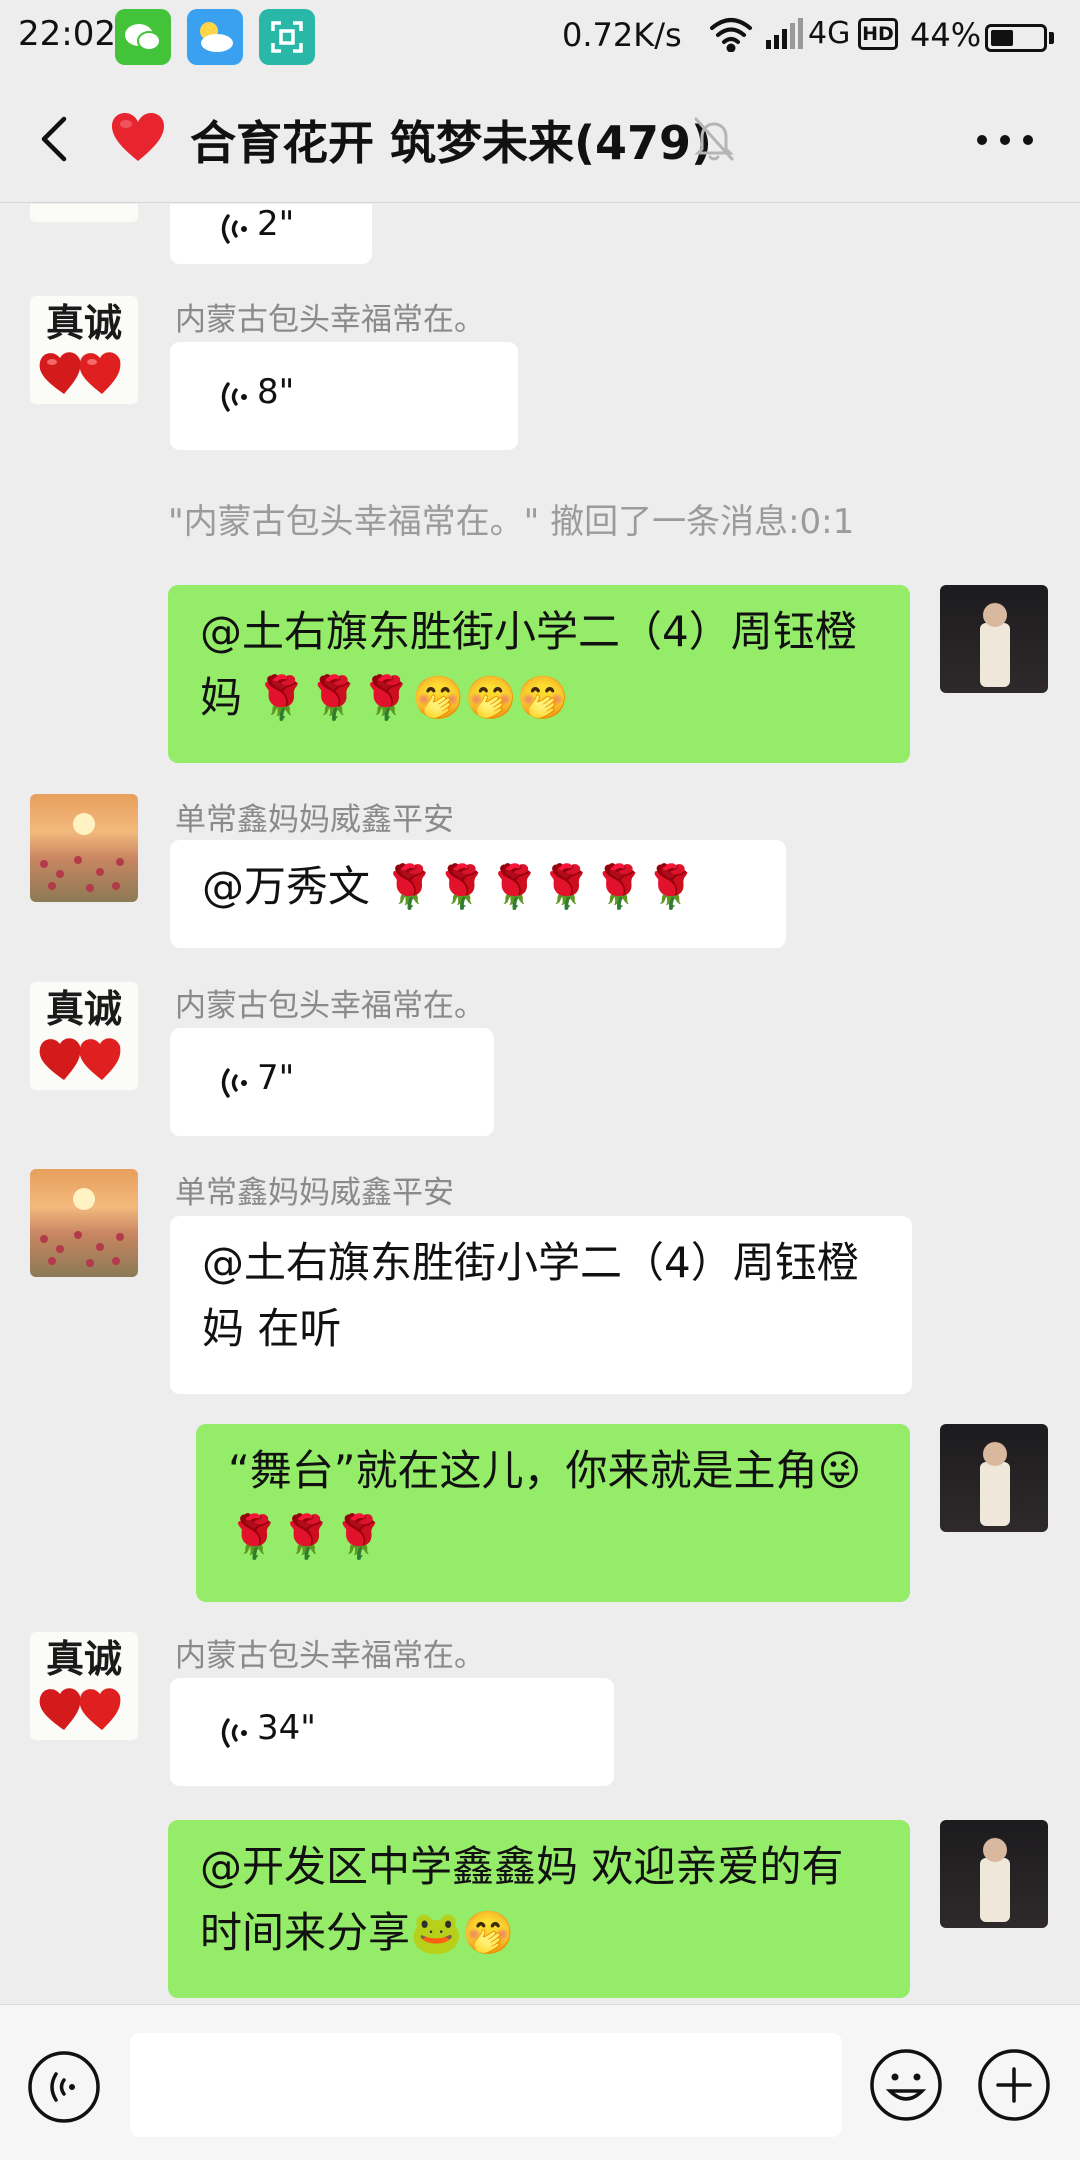 The height and width of the screenshot is (2160, 1080). Describe the element at coordinates (829, 33) in the screenshot. I see `network-type: 4G` at that location.